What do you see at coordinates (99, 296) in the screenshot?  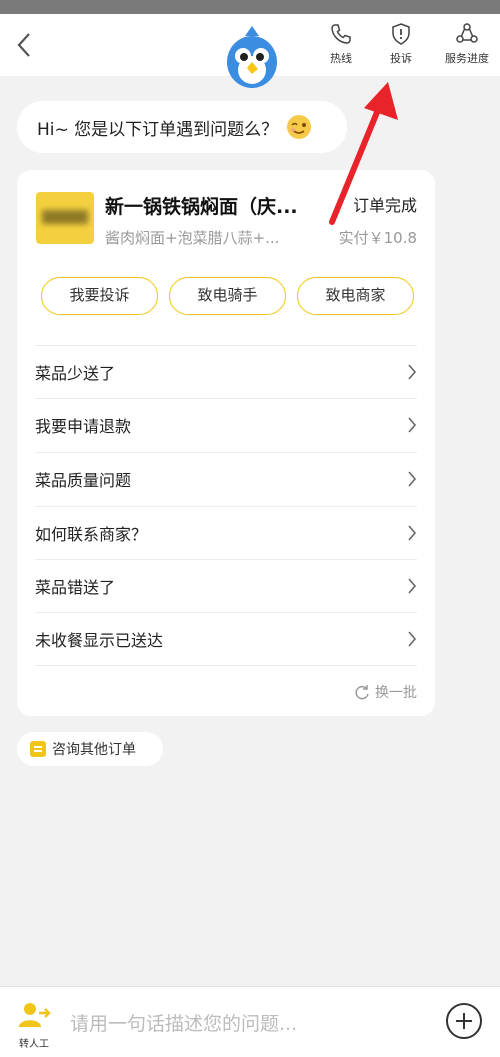 I see `complain-button: 我要投诉` at bounding box center [99, 296].